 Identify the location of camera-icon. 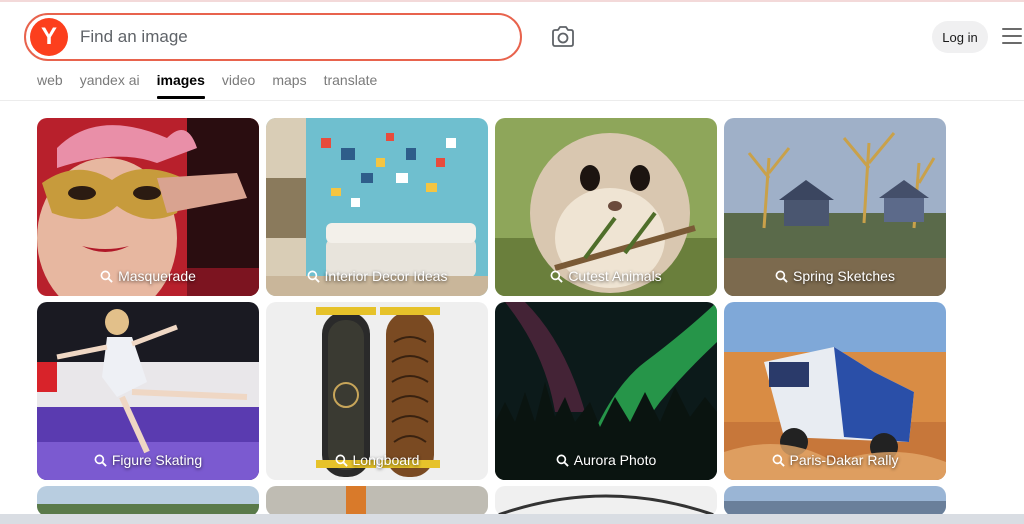
(563, 36).